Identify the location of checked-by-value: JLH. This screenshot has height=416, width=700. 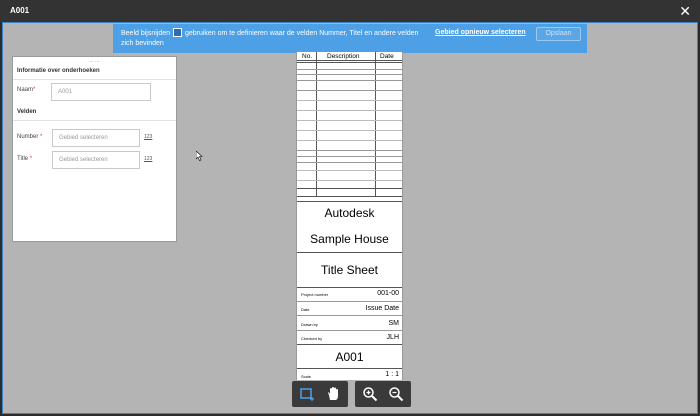
(392, 337).